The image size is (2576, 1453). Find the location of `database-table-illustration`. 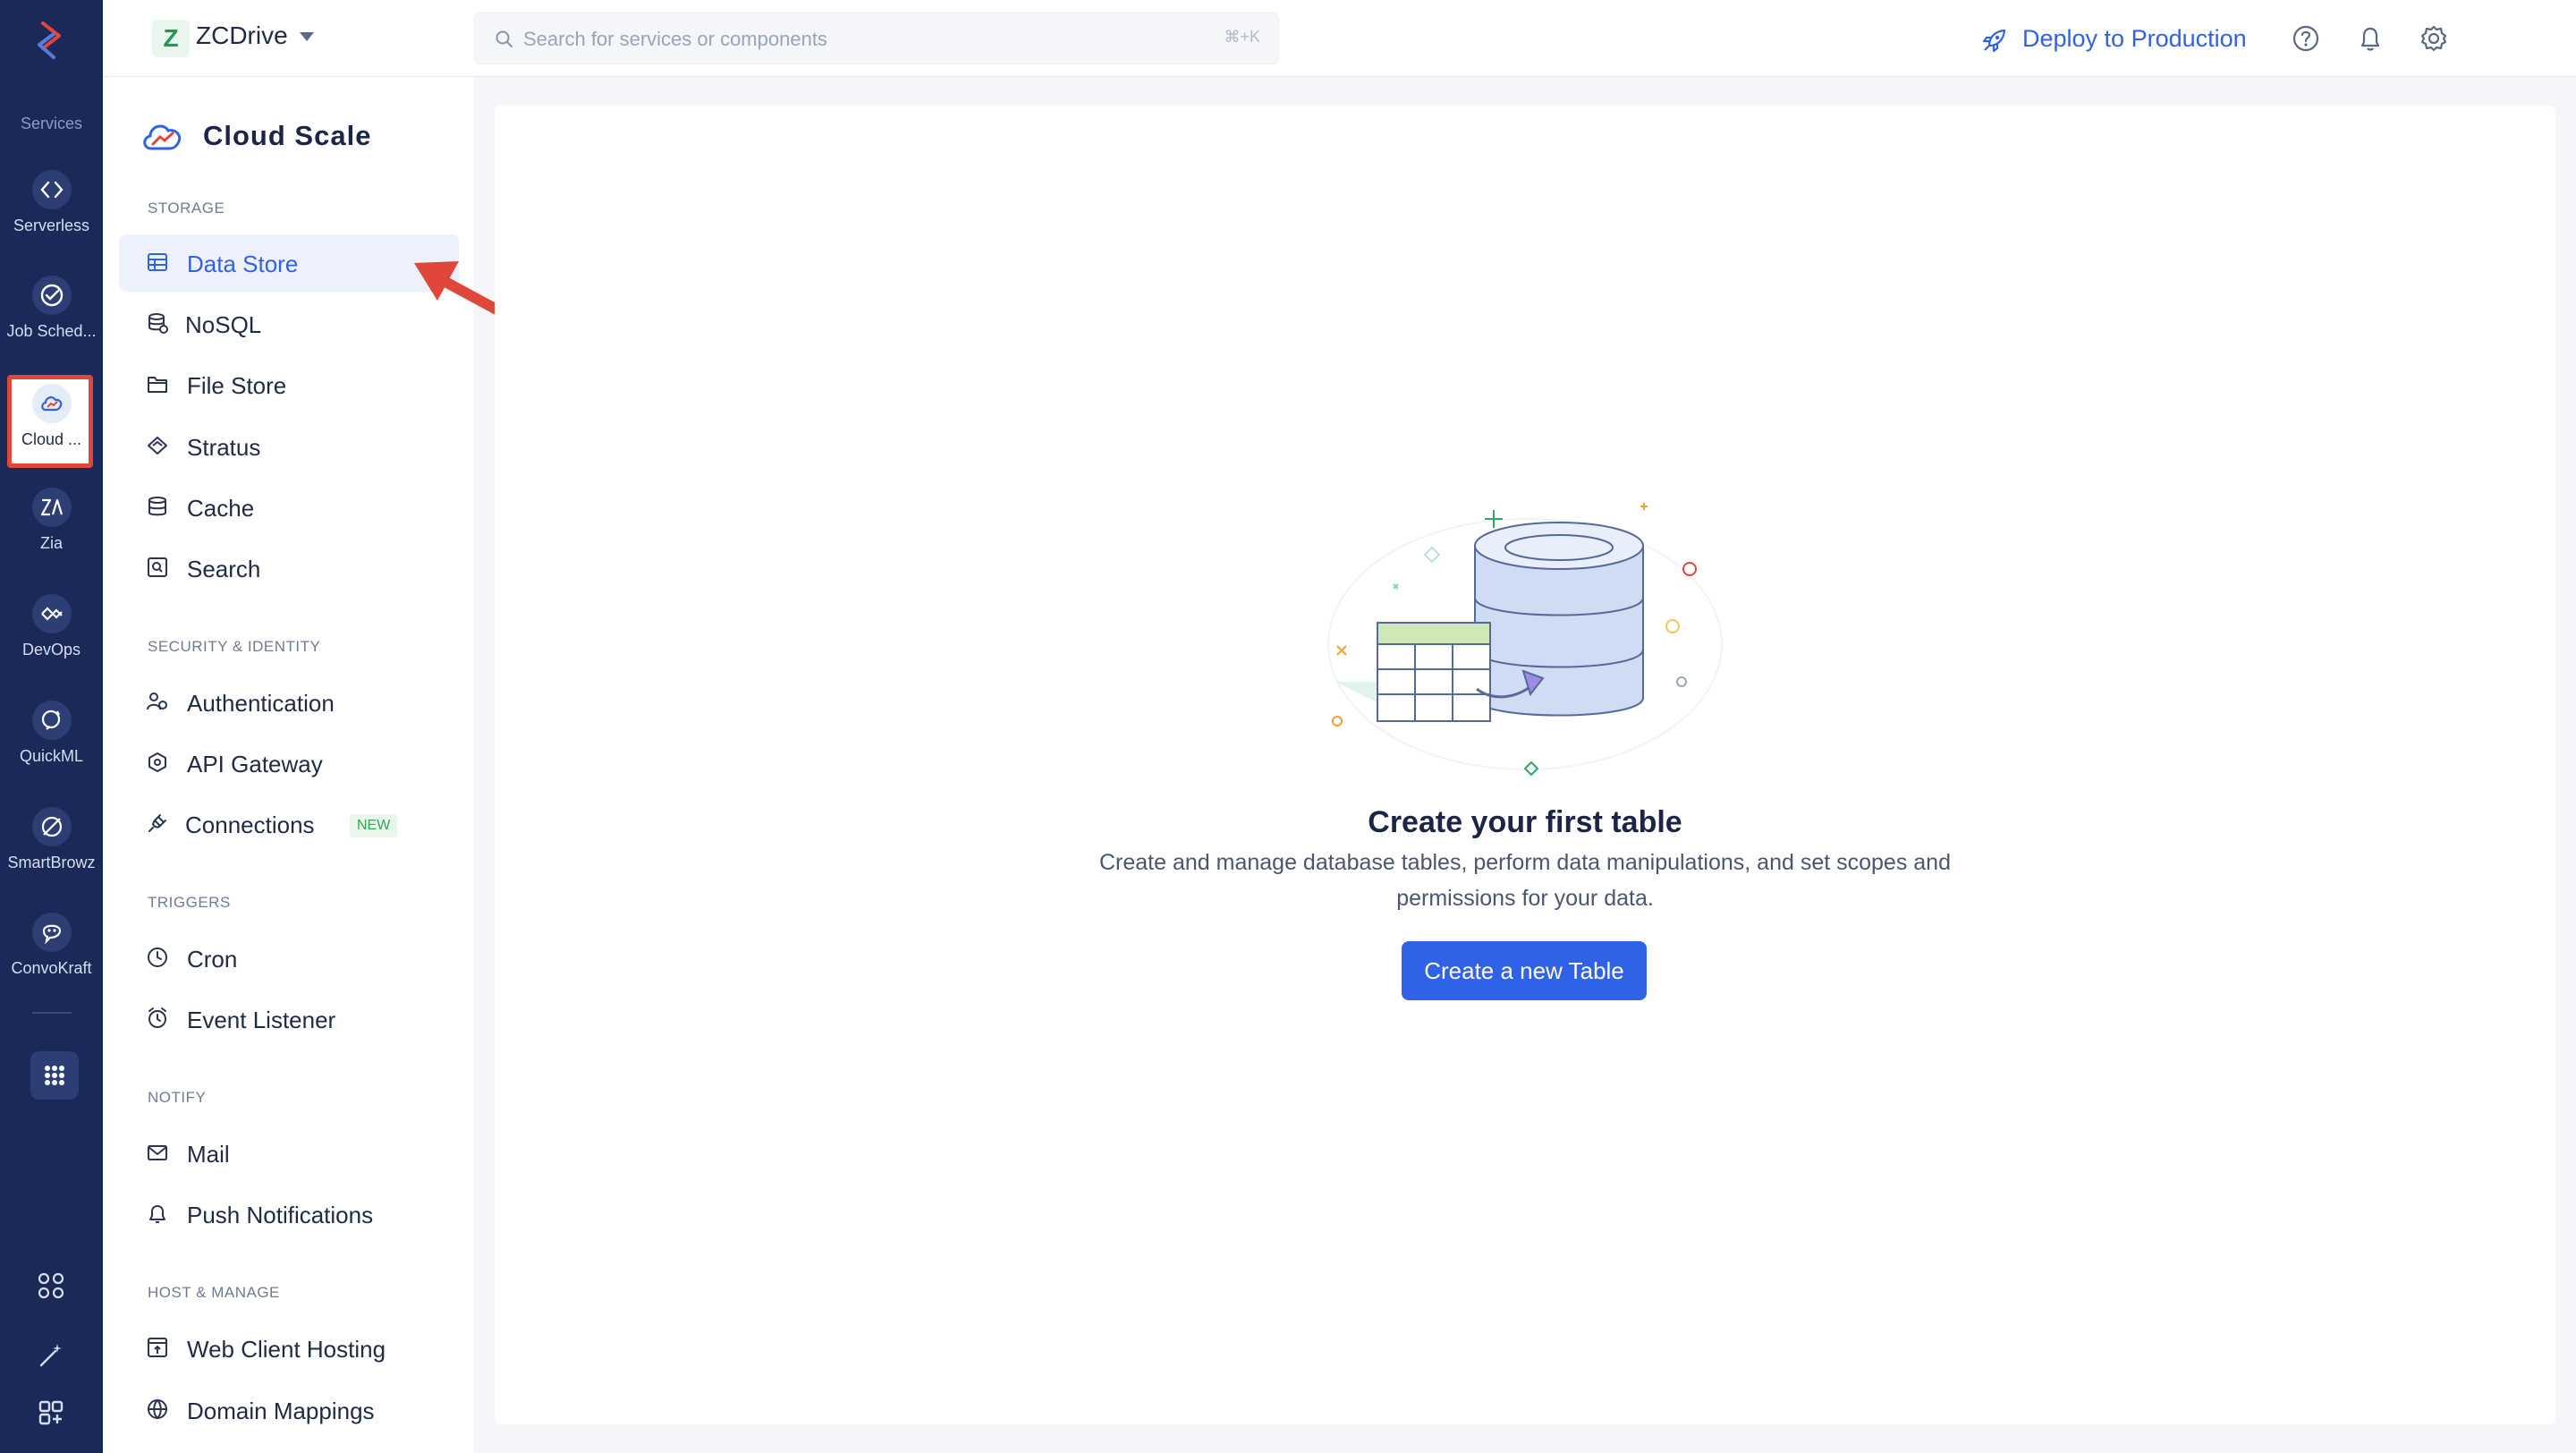

database-table-illustration is located at coordinates (1525, 640).